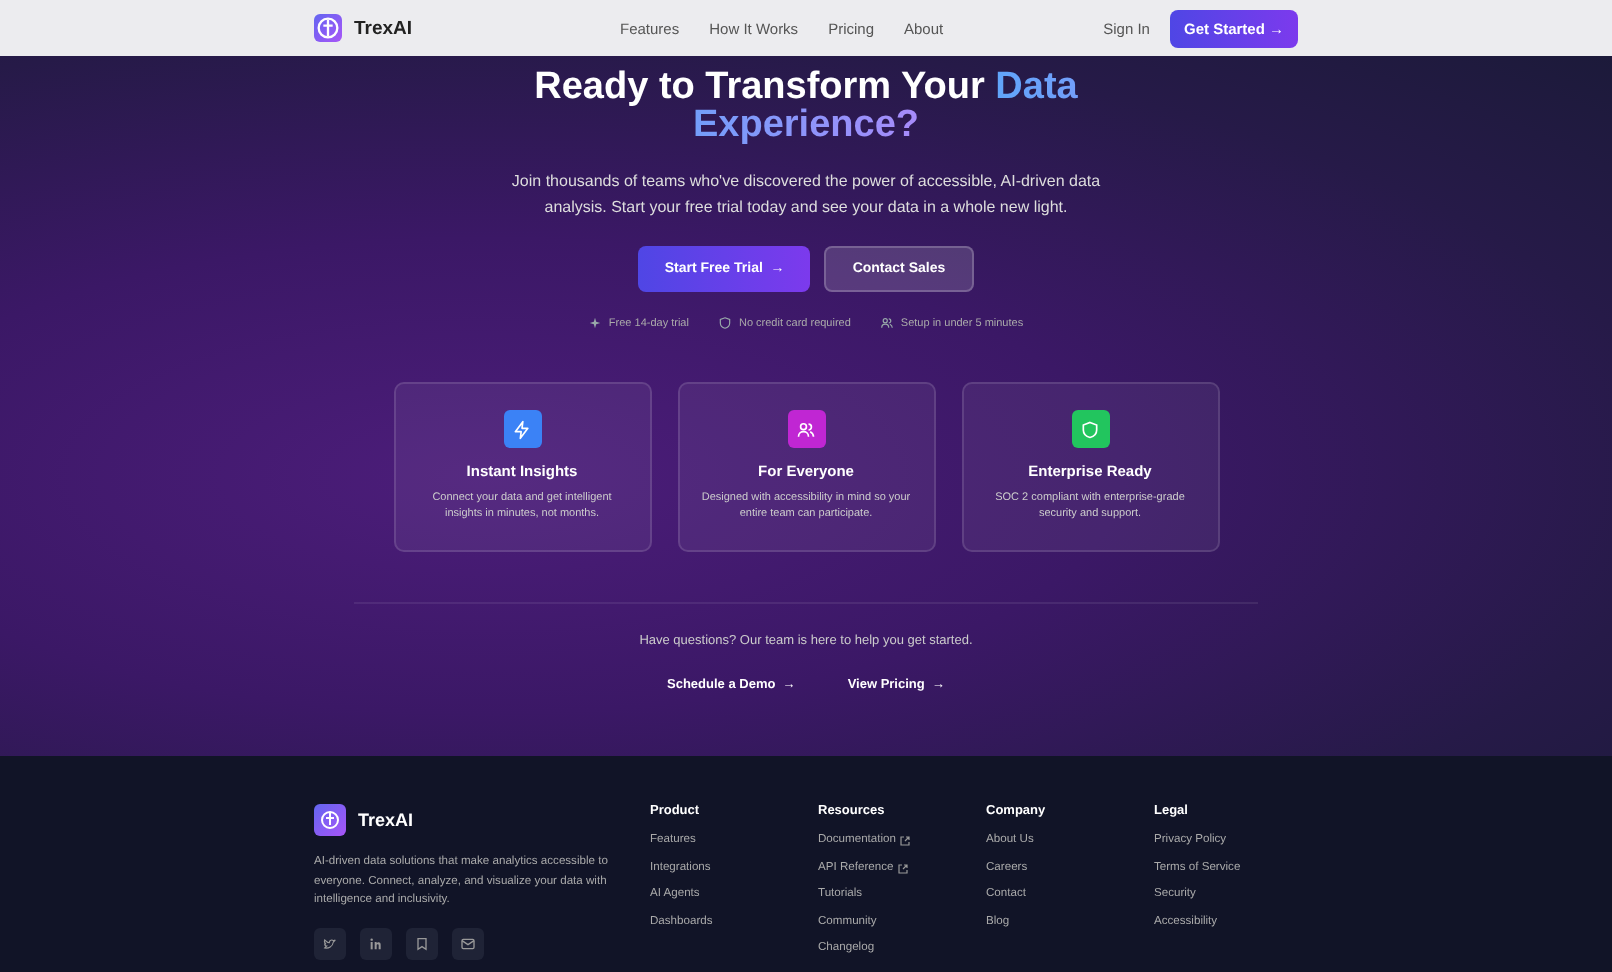 This screenshot has height=972, width=1612. I want to click on bookmark-icon, so click(422, 943).